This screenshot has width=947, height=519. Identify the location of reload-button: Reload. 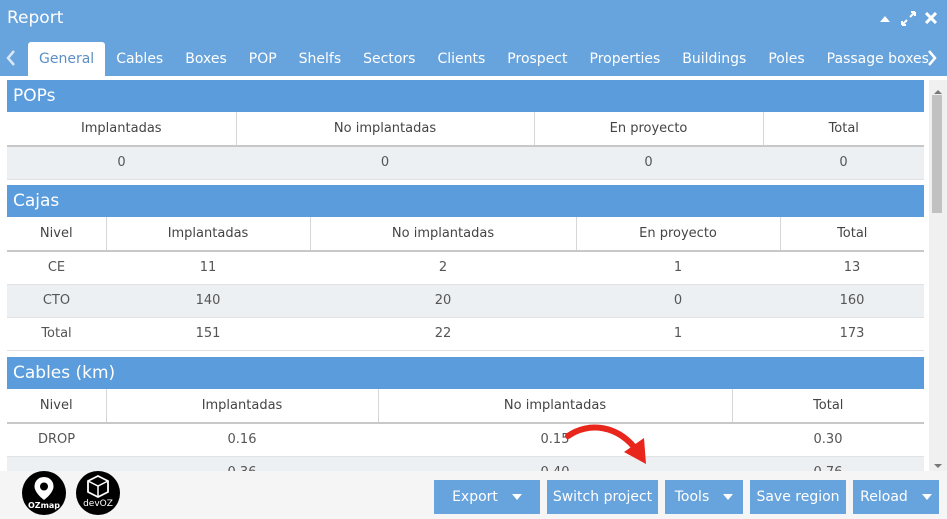
(896, 497).